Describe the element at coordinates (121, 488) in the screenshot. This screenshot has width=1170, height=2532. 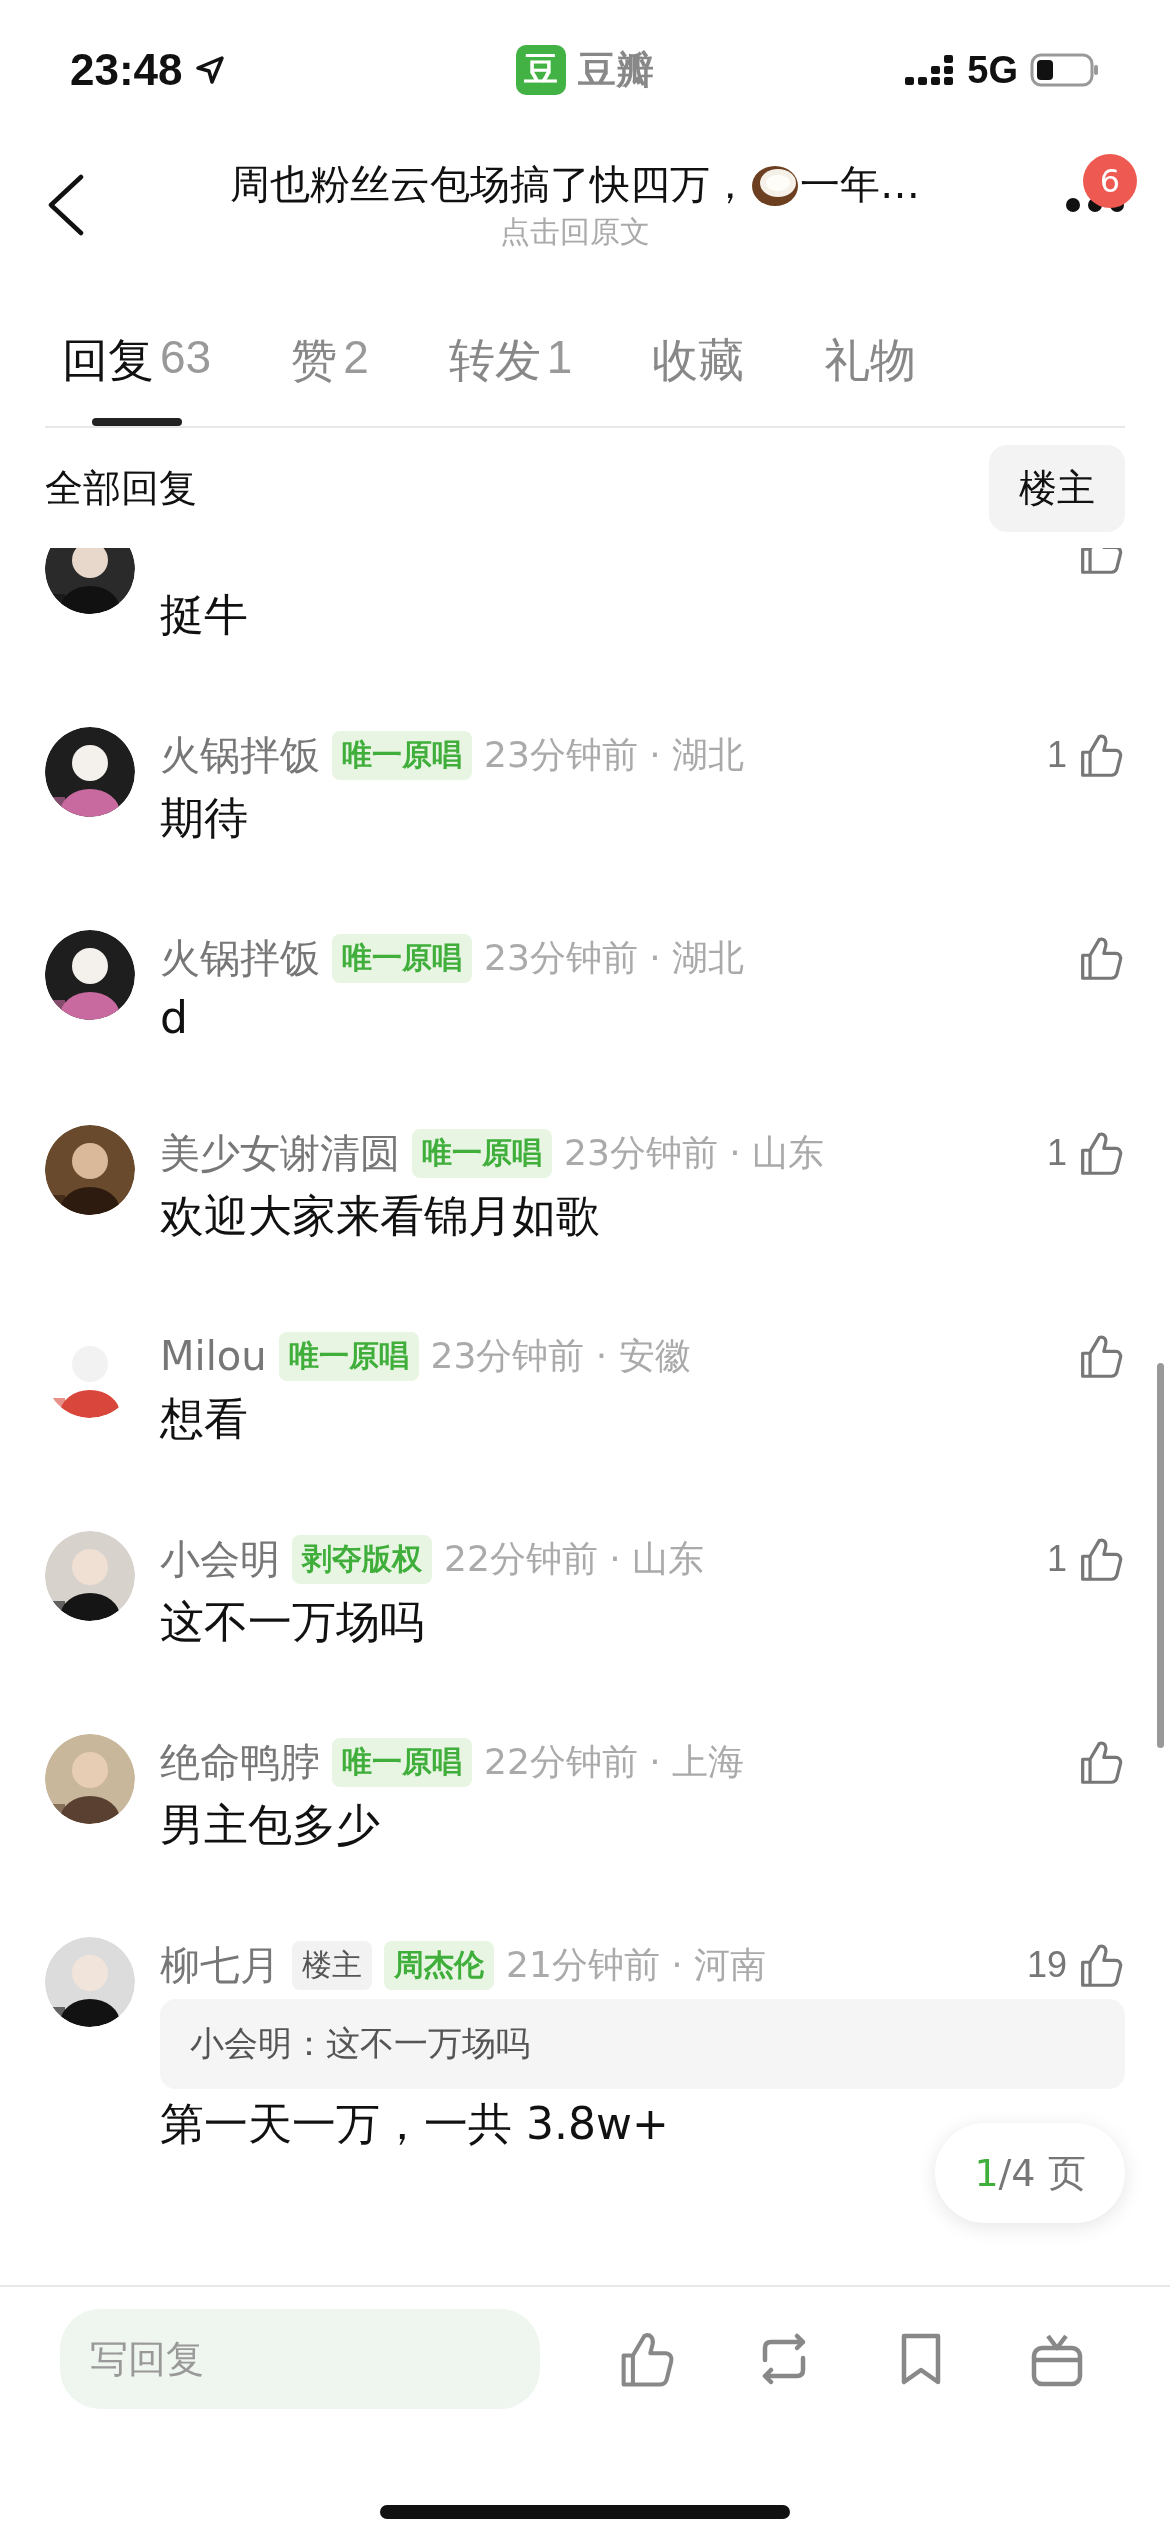
I see `section-label: 全部回复` at that location.